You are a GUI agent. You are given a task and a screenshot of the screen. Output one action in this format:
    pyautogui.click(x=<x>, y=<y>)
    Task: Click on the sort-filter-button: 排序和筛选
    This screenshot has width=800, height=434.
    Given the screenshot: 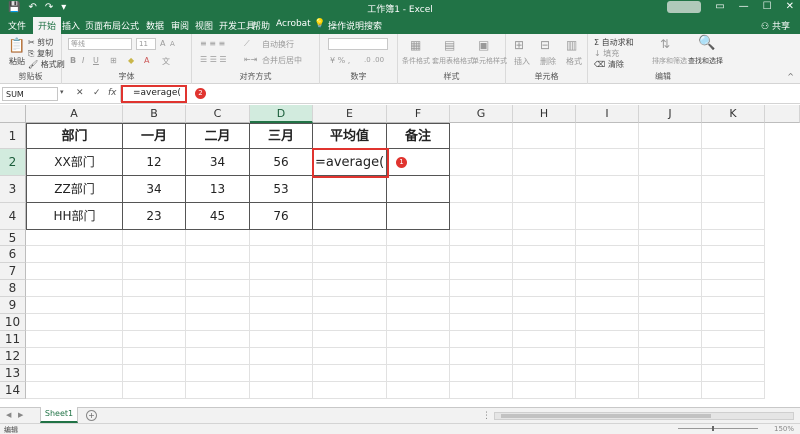 What is the action you would take?
    pyautogui.click(x=669, y=61)
    